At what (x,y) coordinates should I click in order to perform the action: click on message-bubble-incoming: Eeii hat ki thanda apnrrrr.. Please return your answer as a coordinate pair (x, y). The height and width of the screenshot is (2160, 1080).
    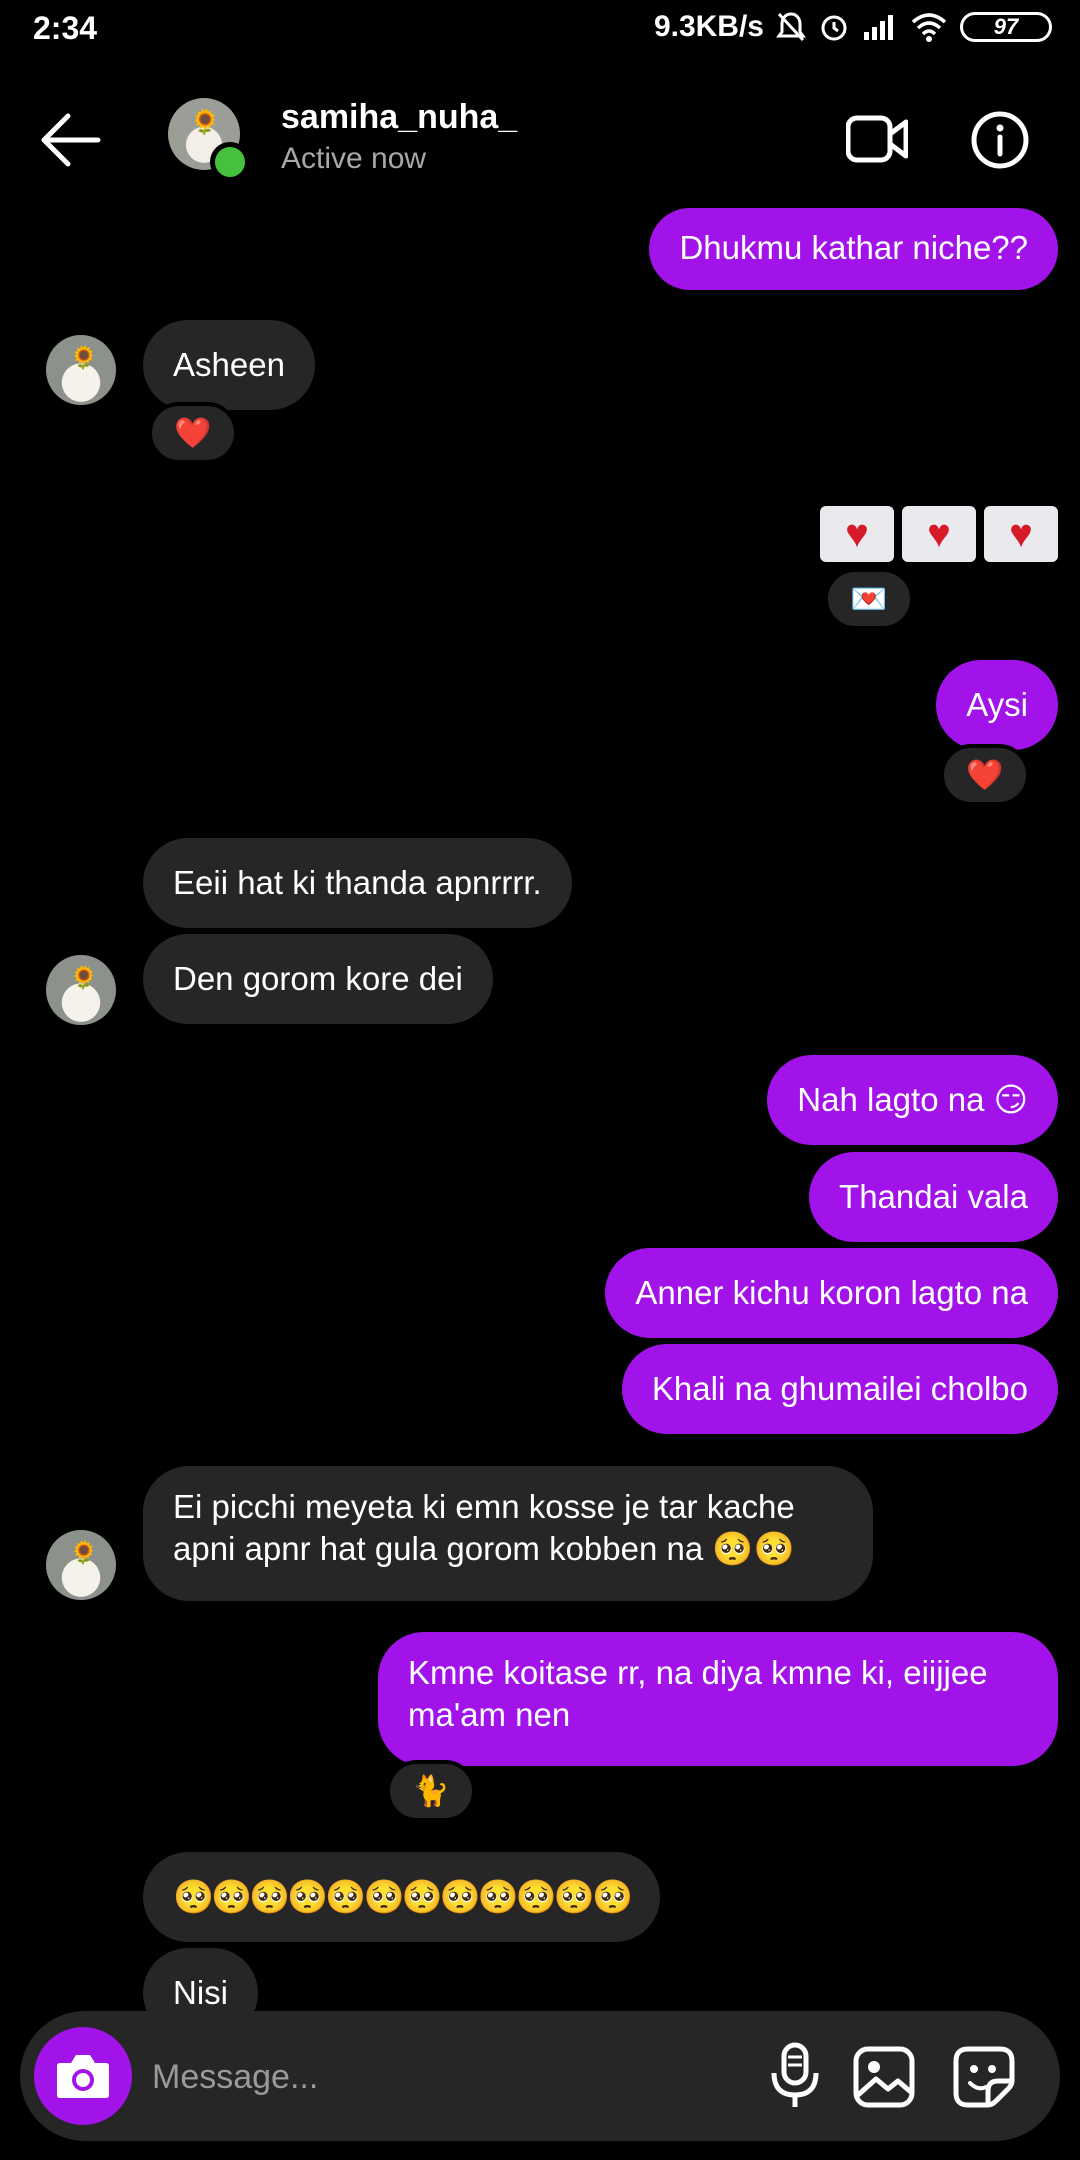
    Looking at the image, I should click on (357, 883).